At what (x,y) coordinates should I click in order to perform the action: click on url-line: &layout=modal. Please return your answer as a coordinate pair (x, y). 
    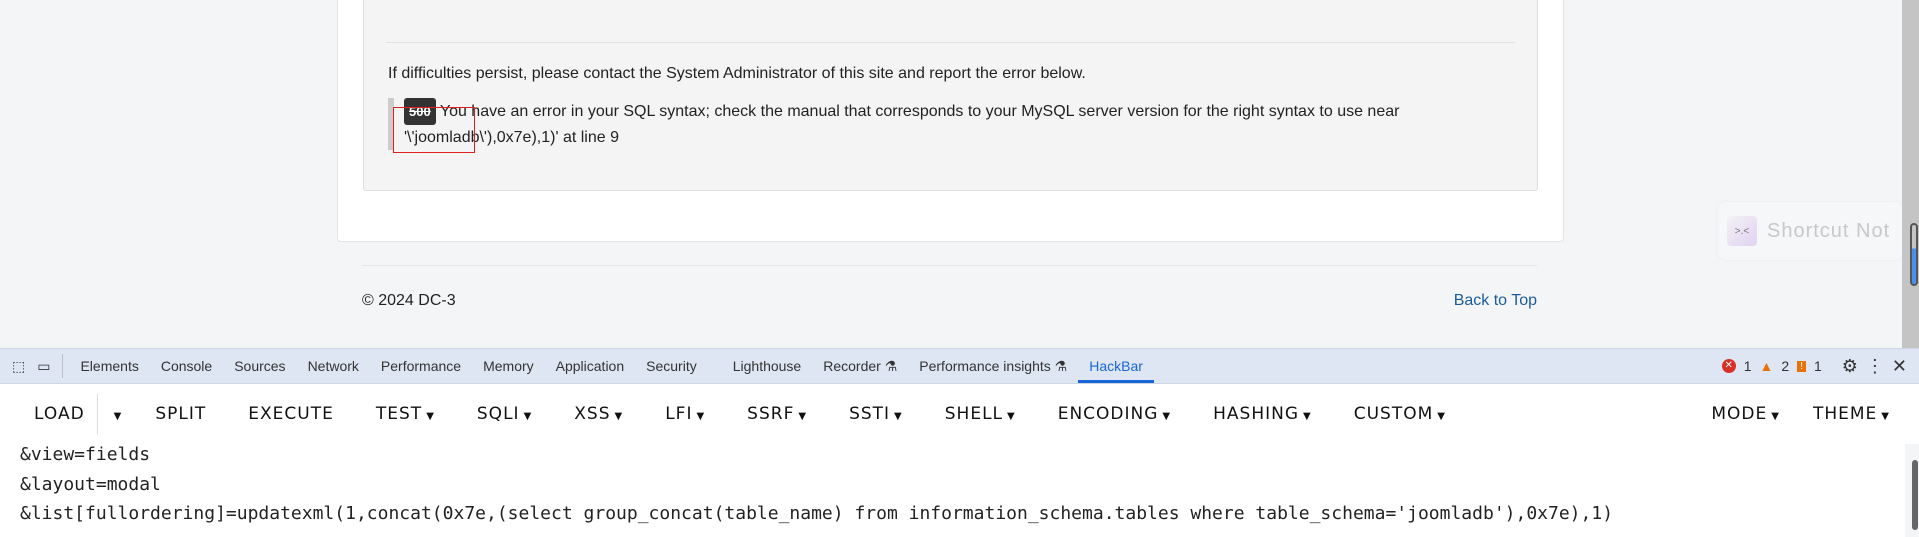
    Looking at the image, I should click on (90, 484).